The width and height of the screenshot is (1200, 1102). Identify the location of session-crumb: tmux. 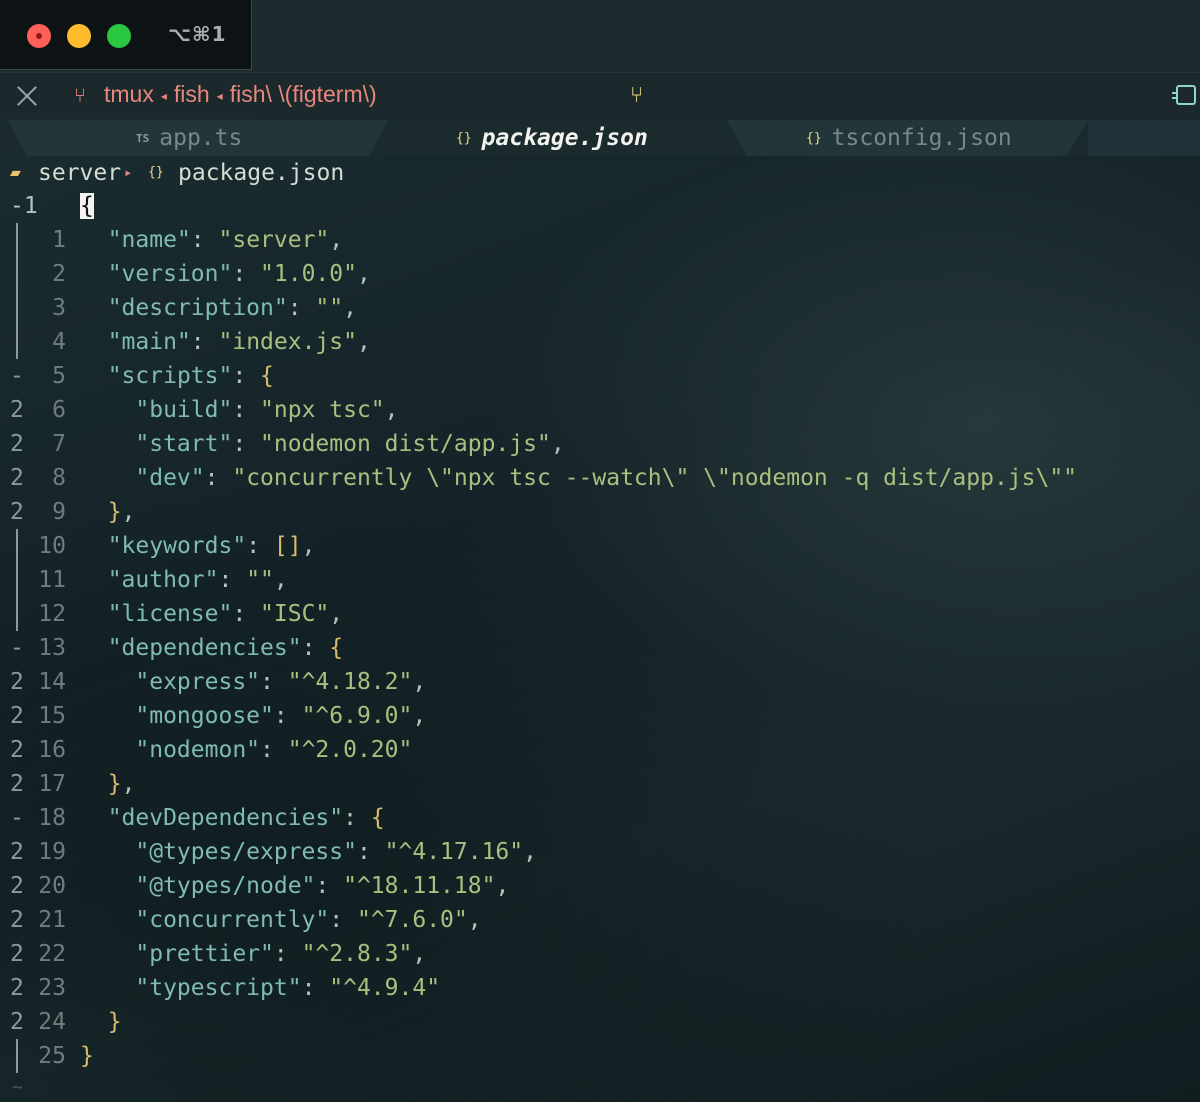
(129, 94).